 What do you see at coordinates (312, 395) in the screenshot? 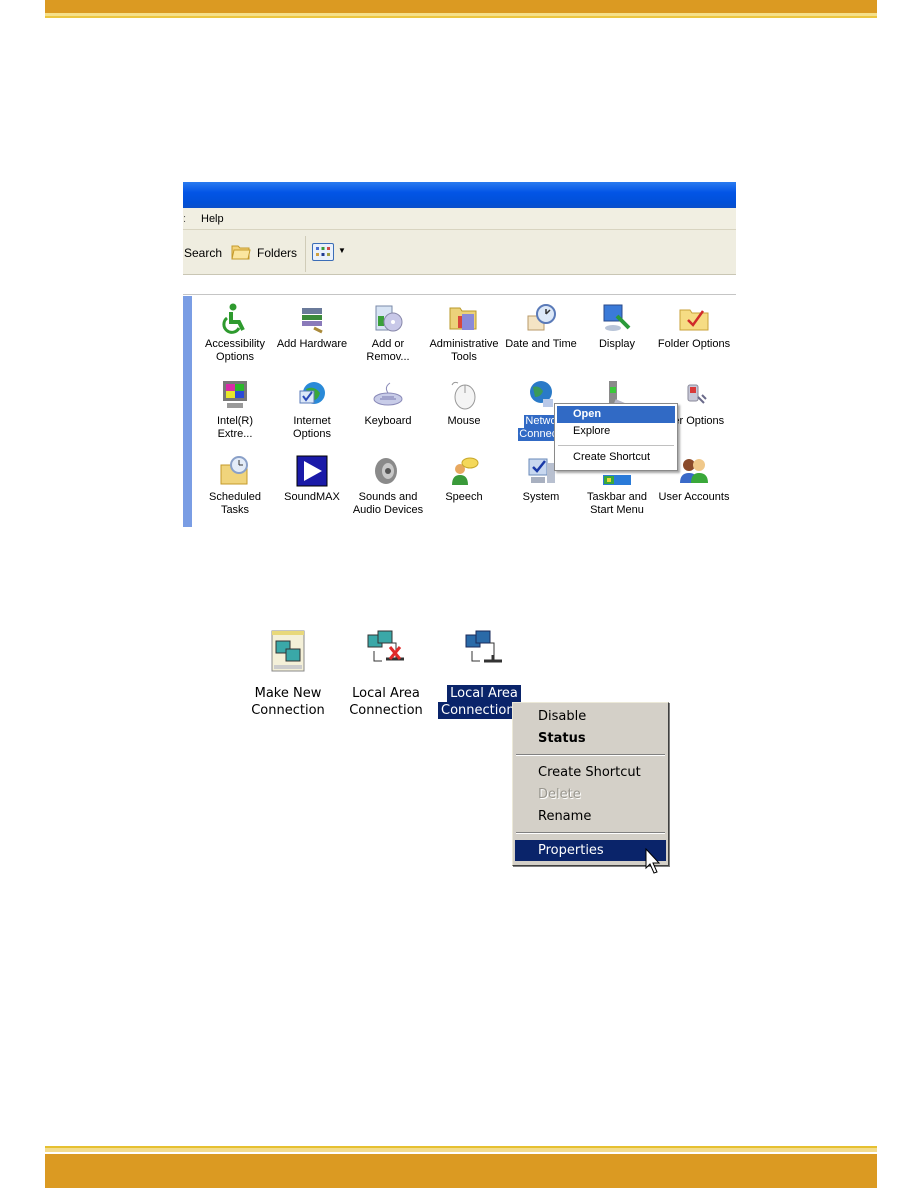
I see `internet-options-icon` at bounding box center [312, 395].